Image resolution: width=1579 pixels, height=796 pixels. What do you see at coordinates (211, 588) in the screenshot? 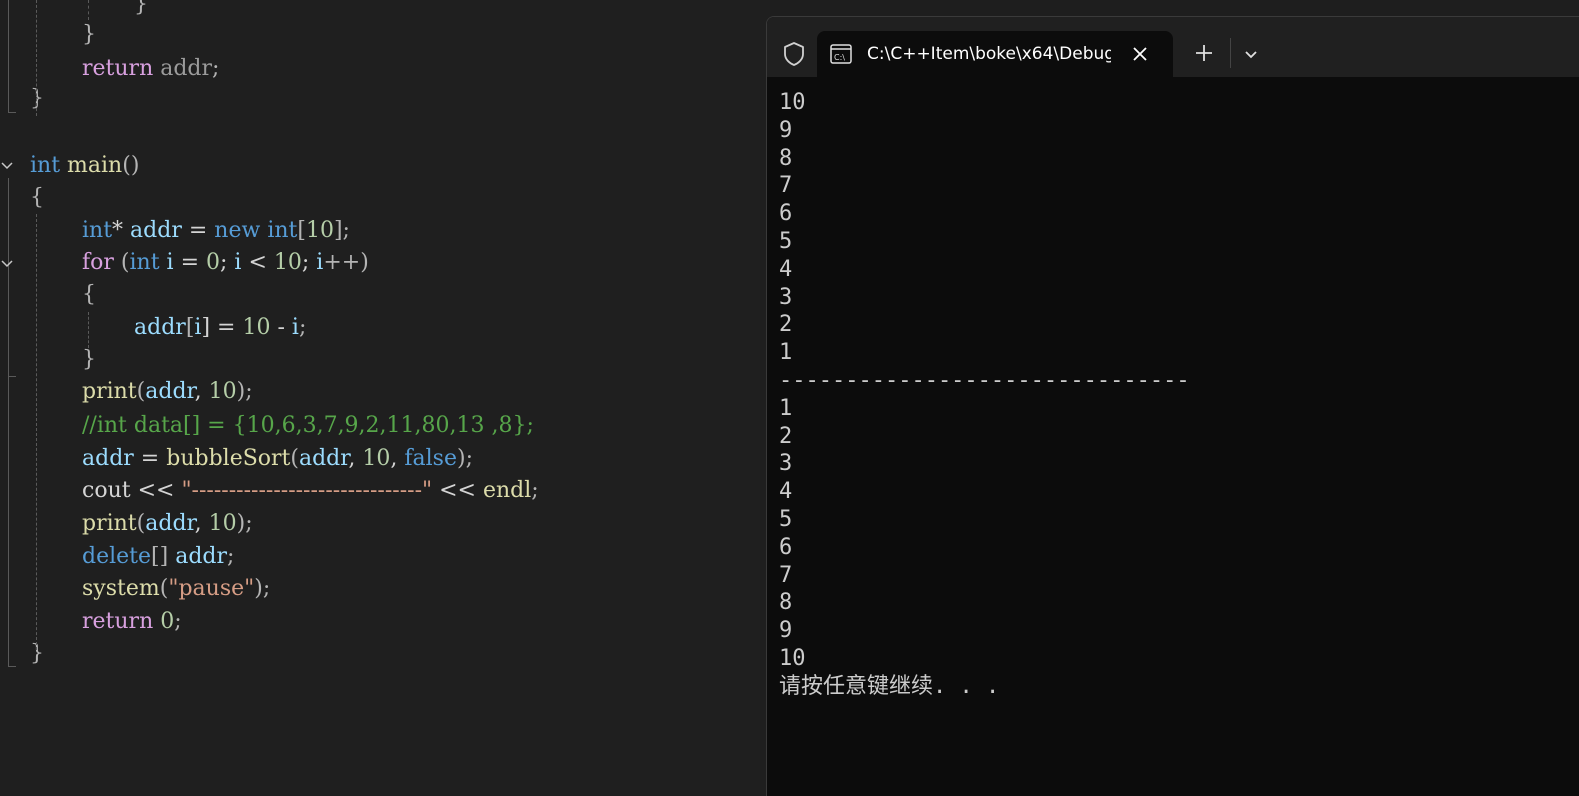
I see `code-token: "pause"` at bounding box center [211, 588].